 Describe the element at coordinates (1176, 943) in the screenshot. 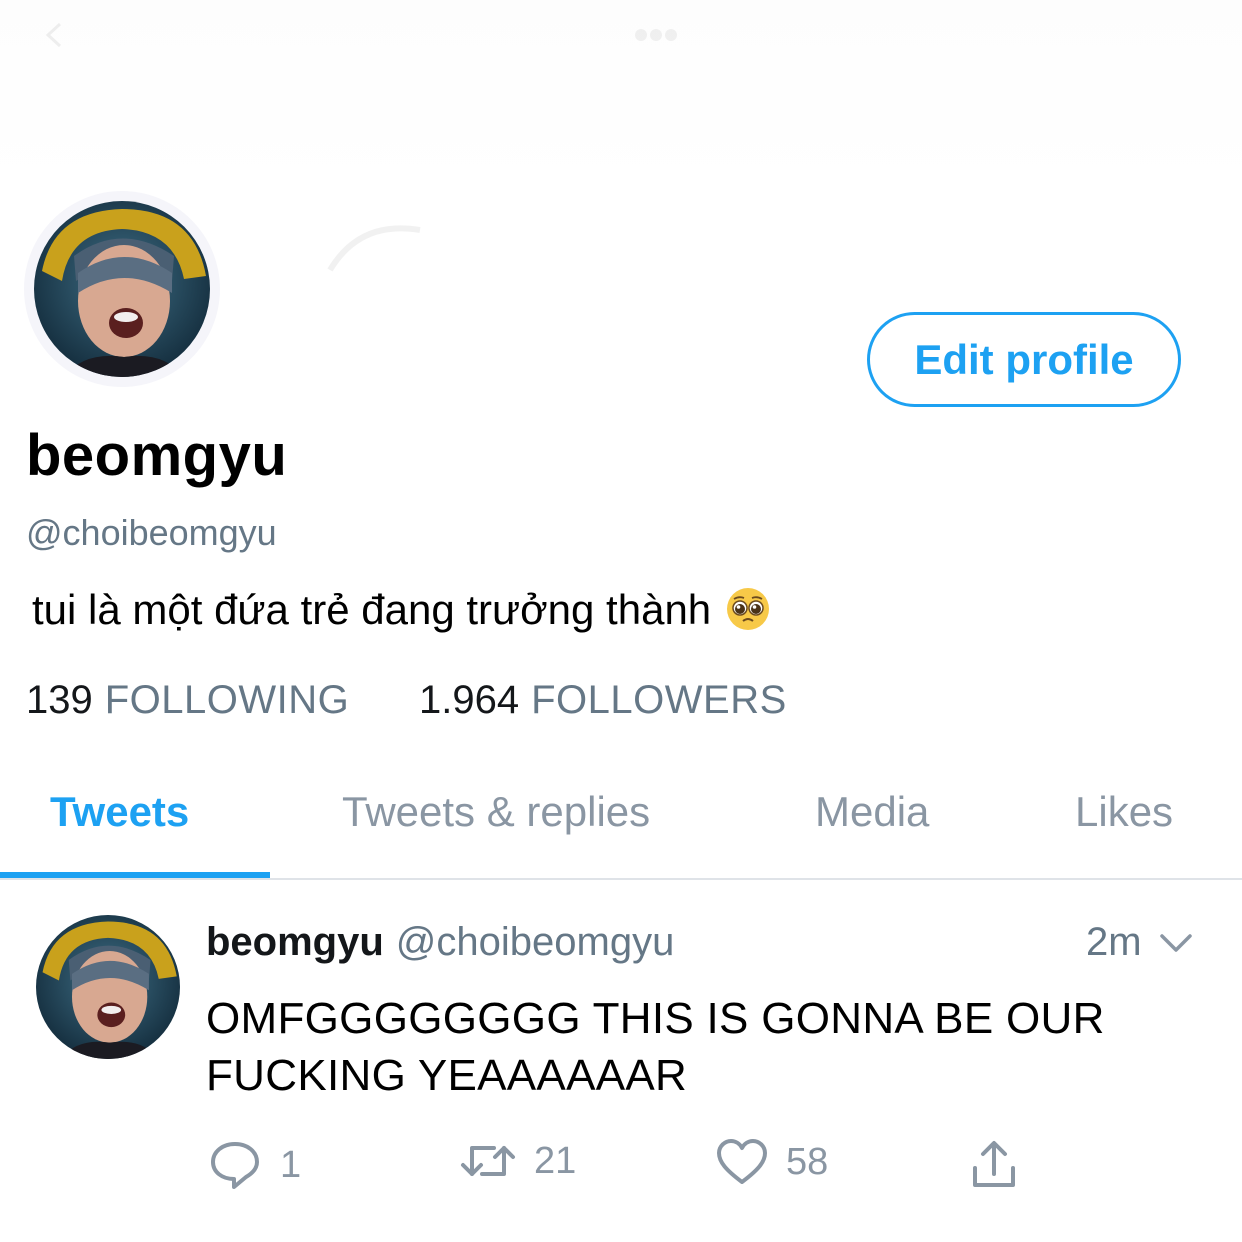

I see `chevron-down-icon` at that location.